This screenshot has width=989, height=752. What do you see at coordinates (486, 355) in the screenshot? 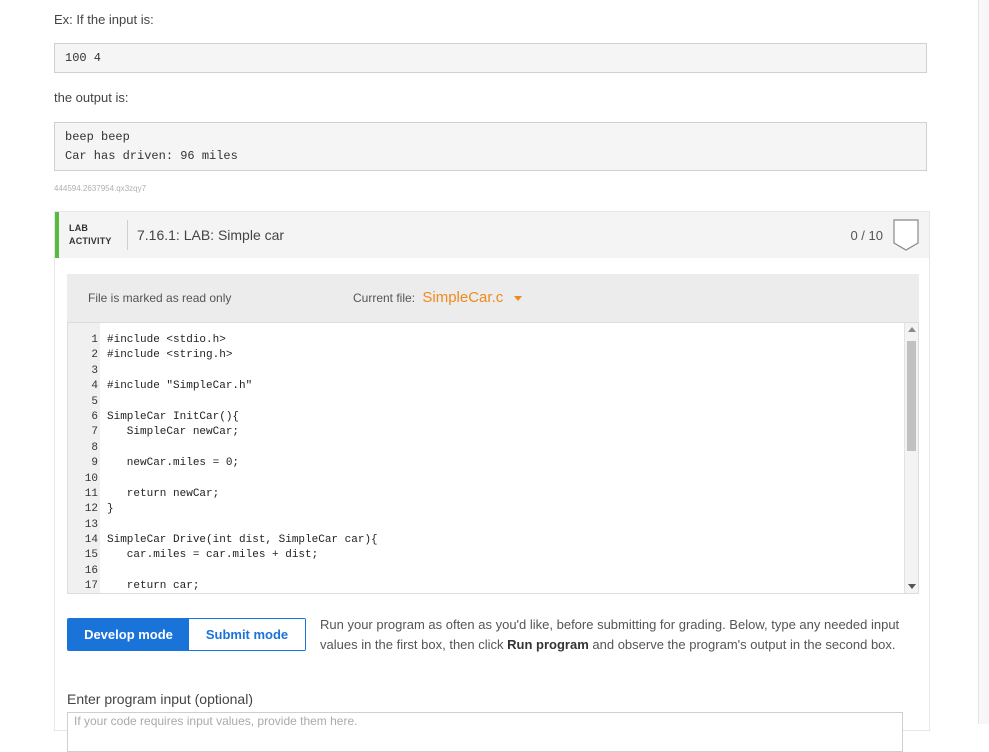
I see `code-line: 2 #include <string.h>` at bounding box center [486, 355].